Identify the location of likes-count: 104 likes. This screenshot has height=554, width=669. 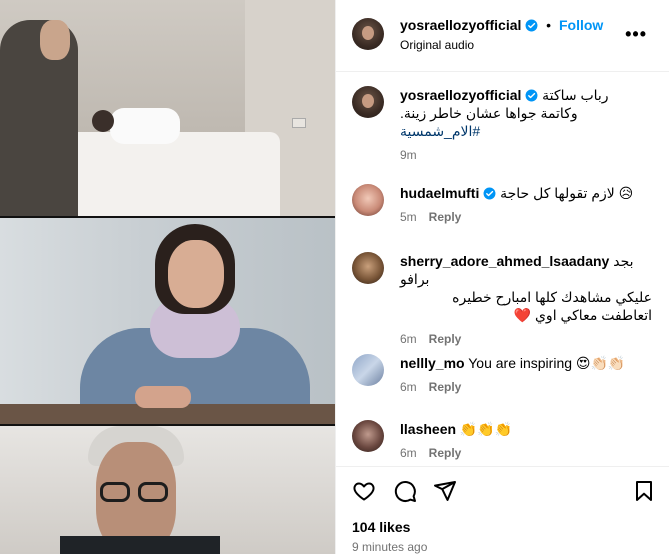
(381, 527).